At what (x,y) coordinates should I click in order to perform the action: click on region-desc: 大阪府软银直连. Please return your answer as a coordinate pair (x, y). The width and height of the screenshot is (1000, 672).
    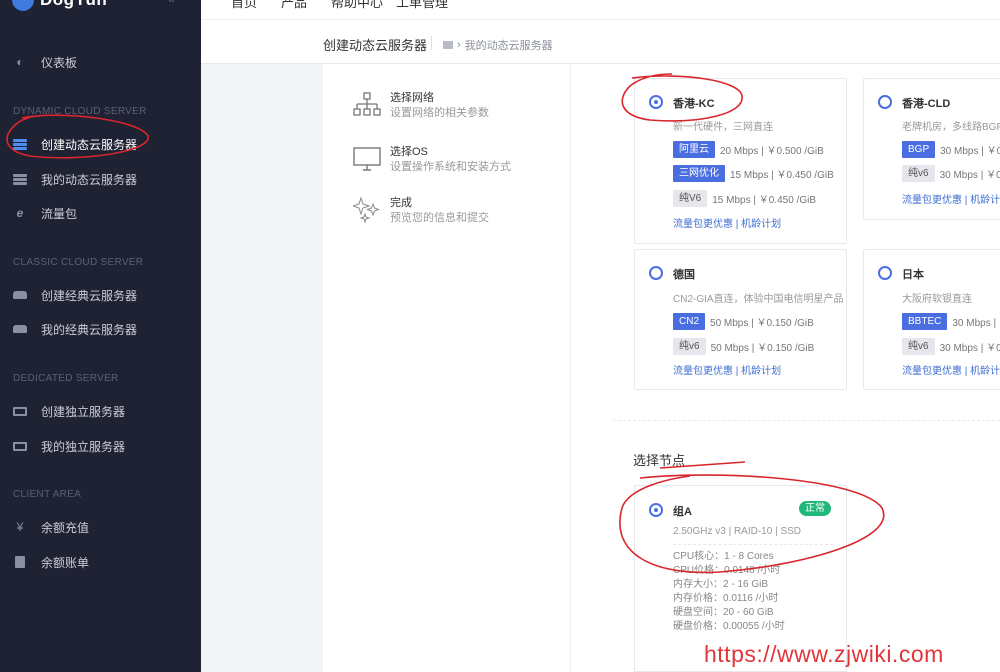
    Looking at the image, I should click on (937, 299).